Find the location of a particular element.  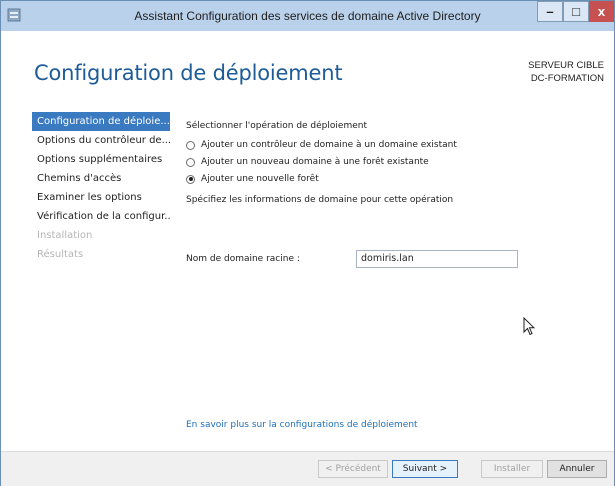

nav-item-review-options: Examiner les options is located at coordinates (101, 197).